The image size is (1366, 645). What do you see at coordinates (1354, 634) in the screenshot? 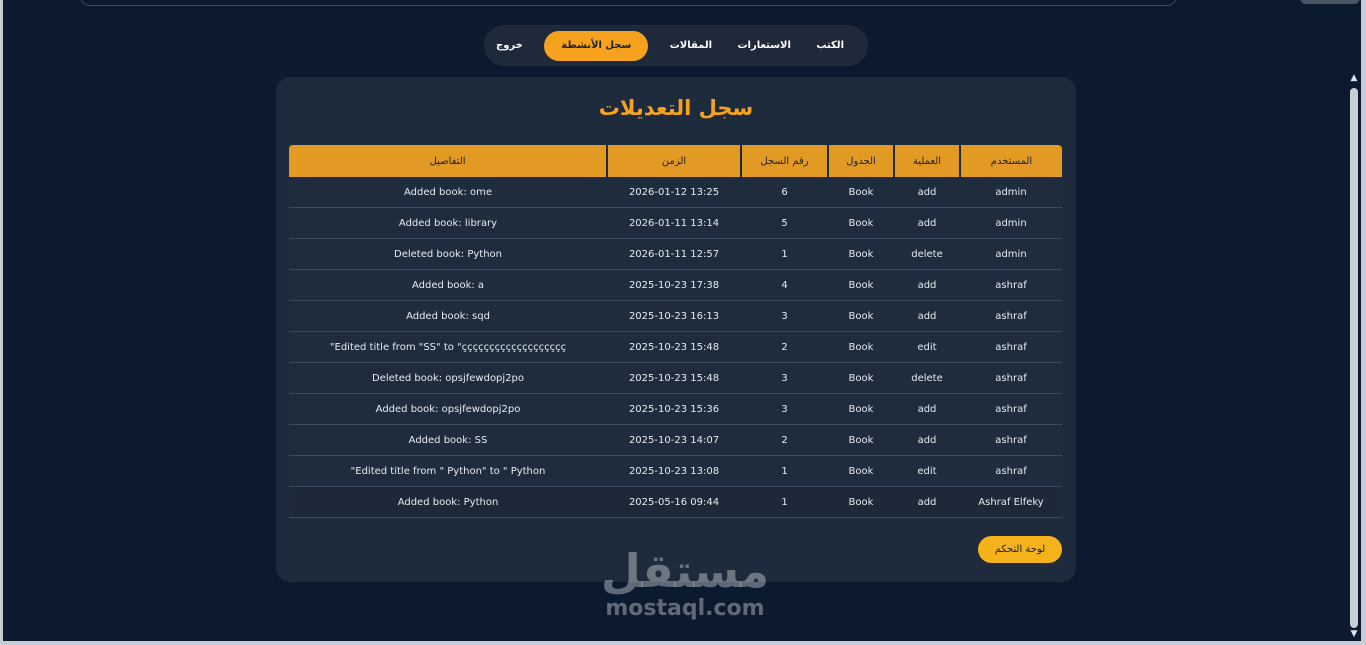
I see `scroll-down-arrow-icon: ▼` at bounding box center [1354, 634].